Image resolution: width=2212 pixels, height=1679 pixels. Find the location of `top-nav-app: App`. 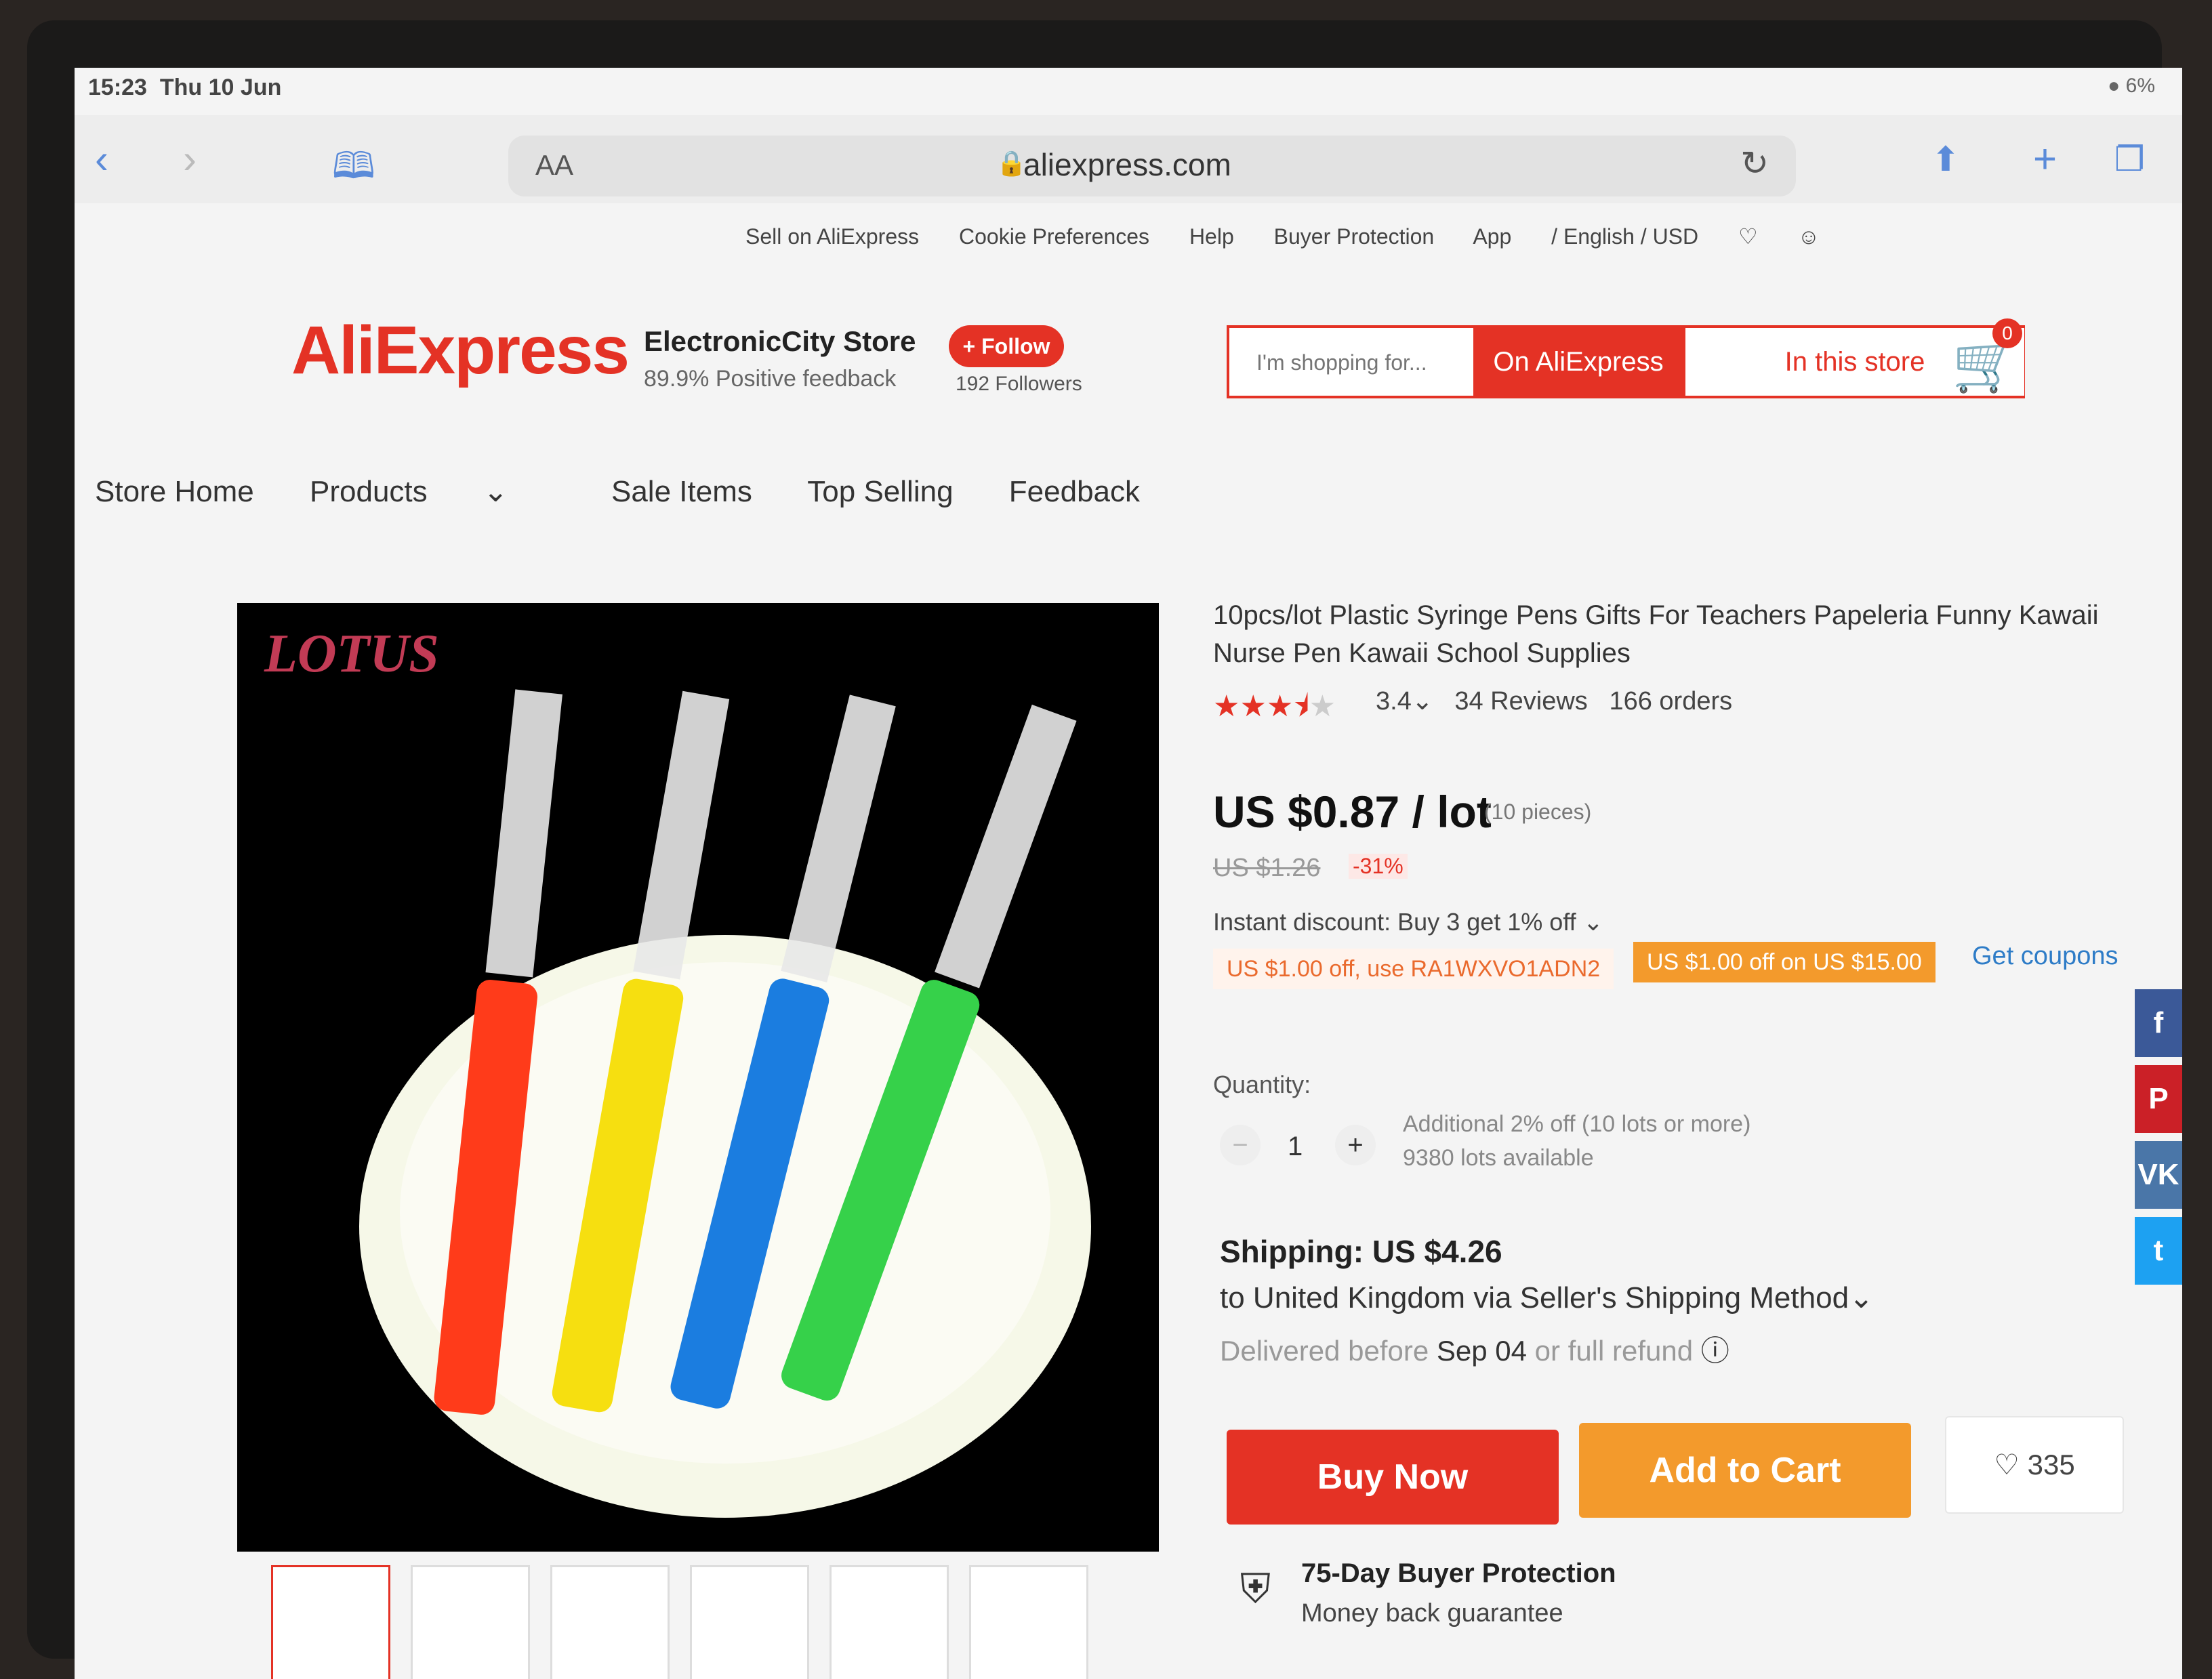

top-nav-app: App is located at coordinates (1492, 236).